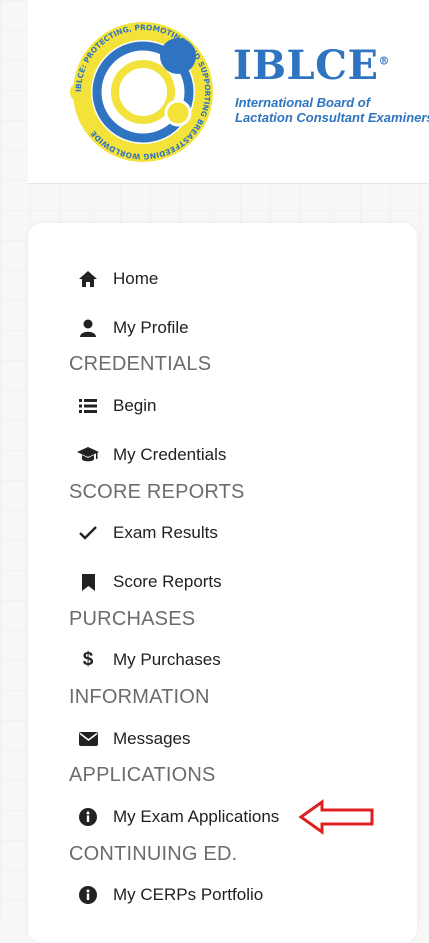 The width and height of the screenshot is (429, 943). What do you see at coordinates (142, 775) in the screenshot?
I see `section-heading-applications: APPLICATIONS` at bounding box center [142, 775].